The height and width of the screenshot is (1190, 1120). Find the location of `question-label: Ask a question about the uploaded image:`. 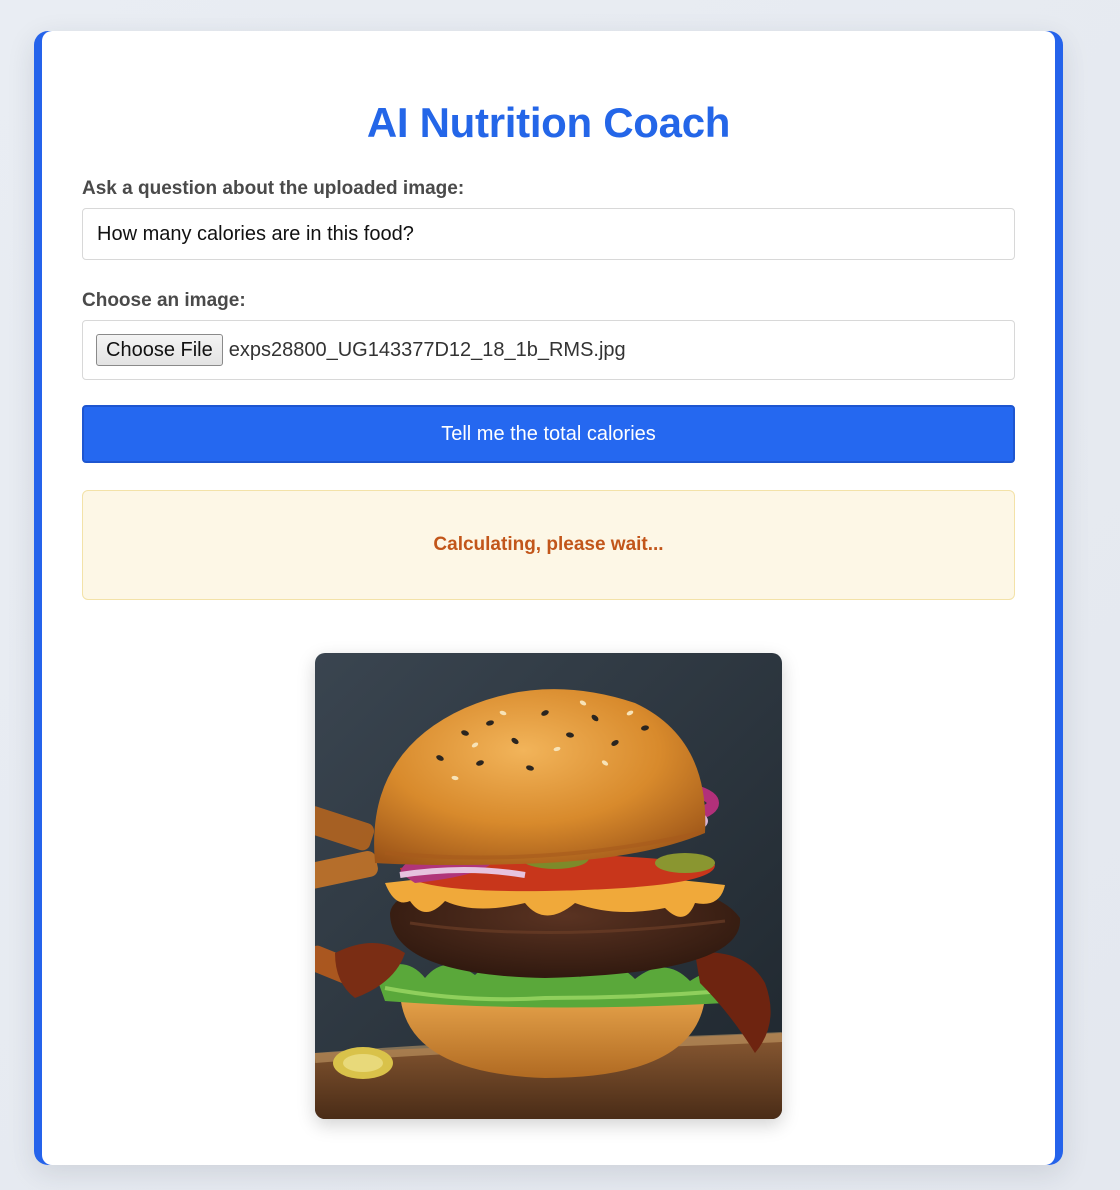

question-label: Ask a question about the uploaded image: is located at coordinates (273, 188).